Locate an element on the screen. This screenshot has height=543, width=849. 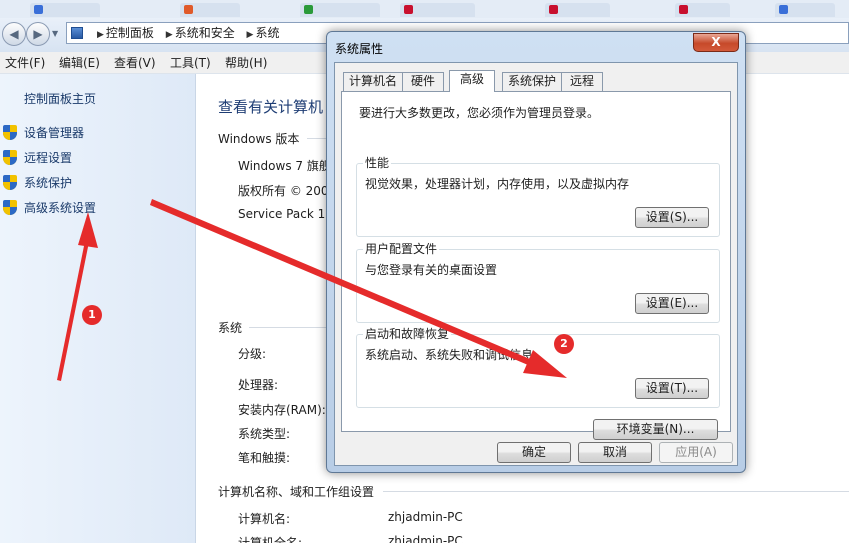
sidebar-item-label: 远程设置 is located at coordinates (48, 158).